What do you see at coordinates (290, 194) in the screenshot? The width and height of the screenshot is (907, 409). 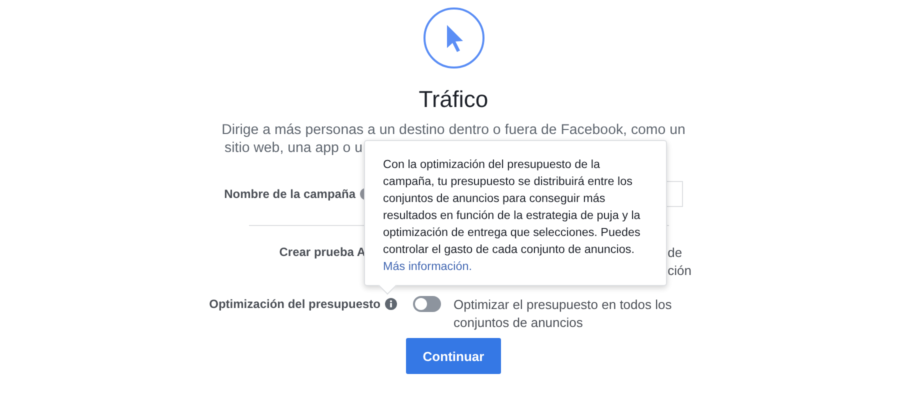 I see `field-label: Nombre de la campaña` at bounding box center [290, 194].